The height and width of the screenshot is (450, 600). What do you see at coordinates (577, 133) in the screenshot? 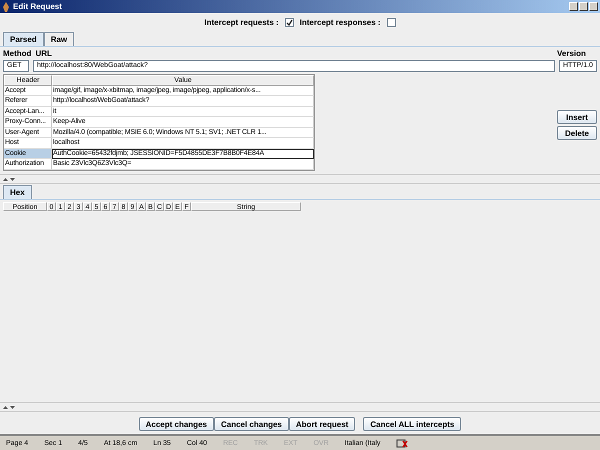
I see `side-button: Delete` at bounding box center [577, 133].